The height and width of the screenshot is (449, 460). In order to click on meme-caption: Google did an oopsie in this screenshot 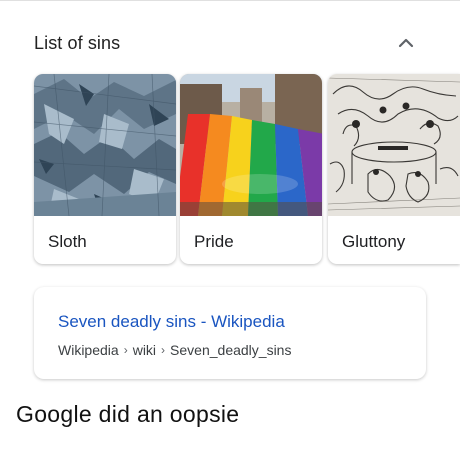, I will do `click(128, 414)`.